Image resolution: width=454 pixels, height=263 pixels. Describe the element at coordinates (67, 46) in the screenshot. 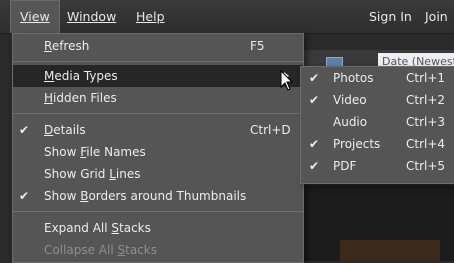

I see `menu-item-label: Refresh` at that location.